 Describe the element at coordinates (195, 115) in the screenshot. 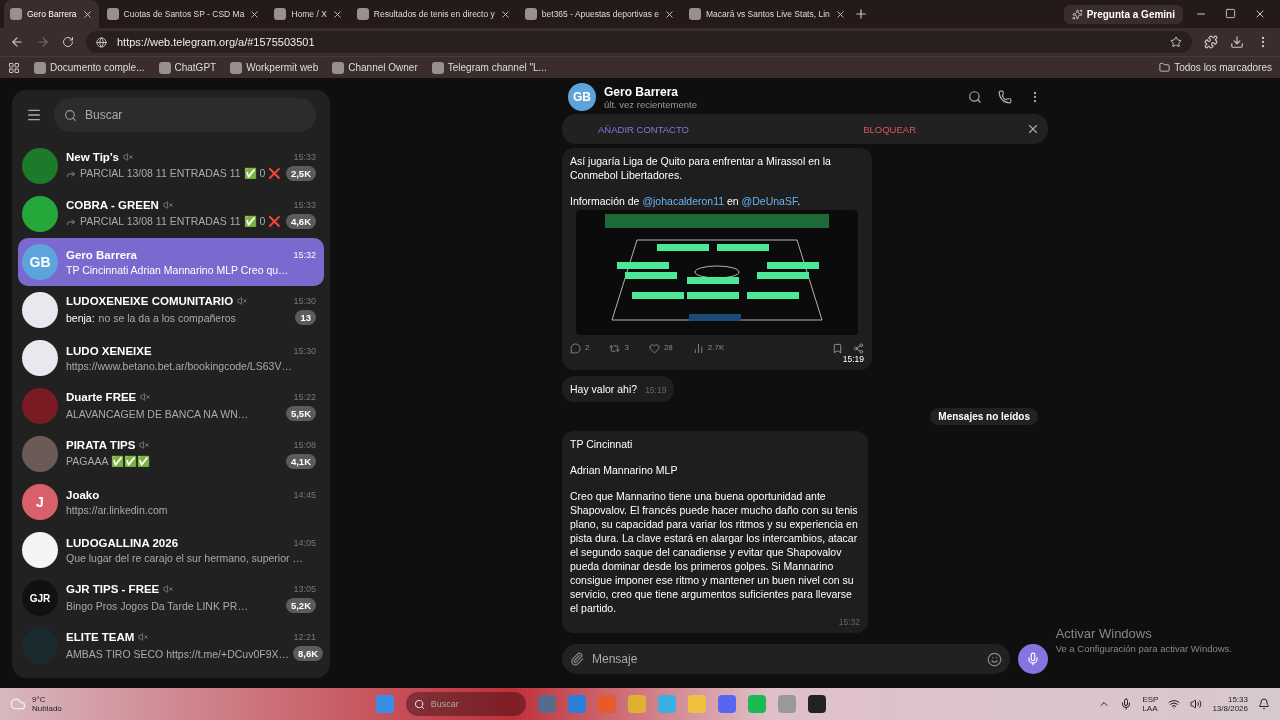

I see `search-field: Buscar` at that location.